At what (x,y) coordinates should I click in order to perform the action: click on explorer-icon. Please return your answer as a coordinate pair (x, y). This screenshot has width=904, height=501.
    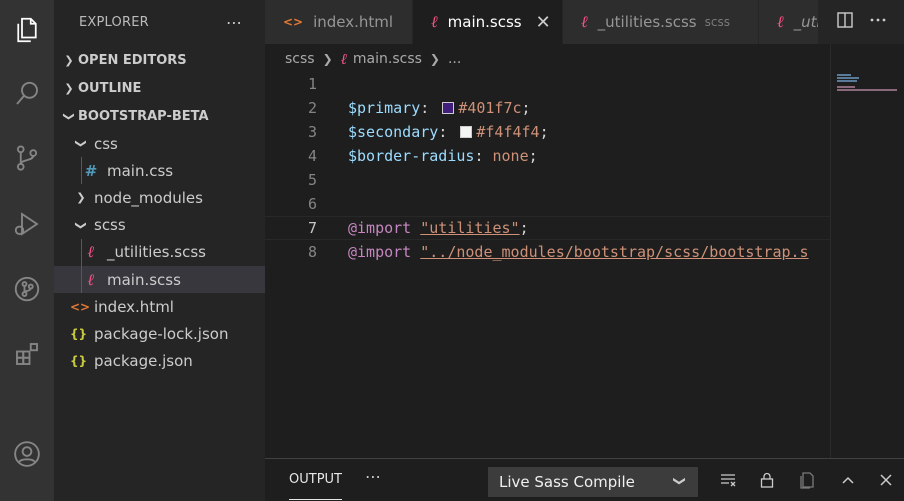
    Looking at the image, I should click on (27, 30).